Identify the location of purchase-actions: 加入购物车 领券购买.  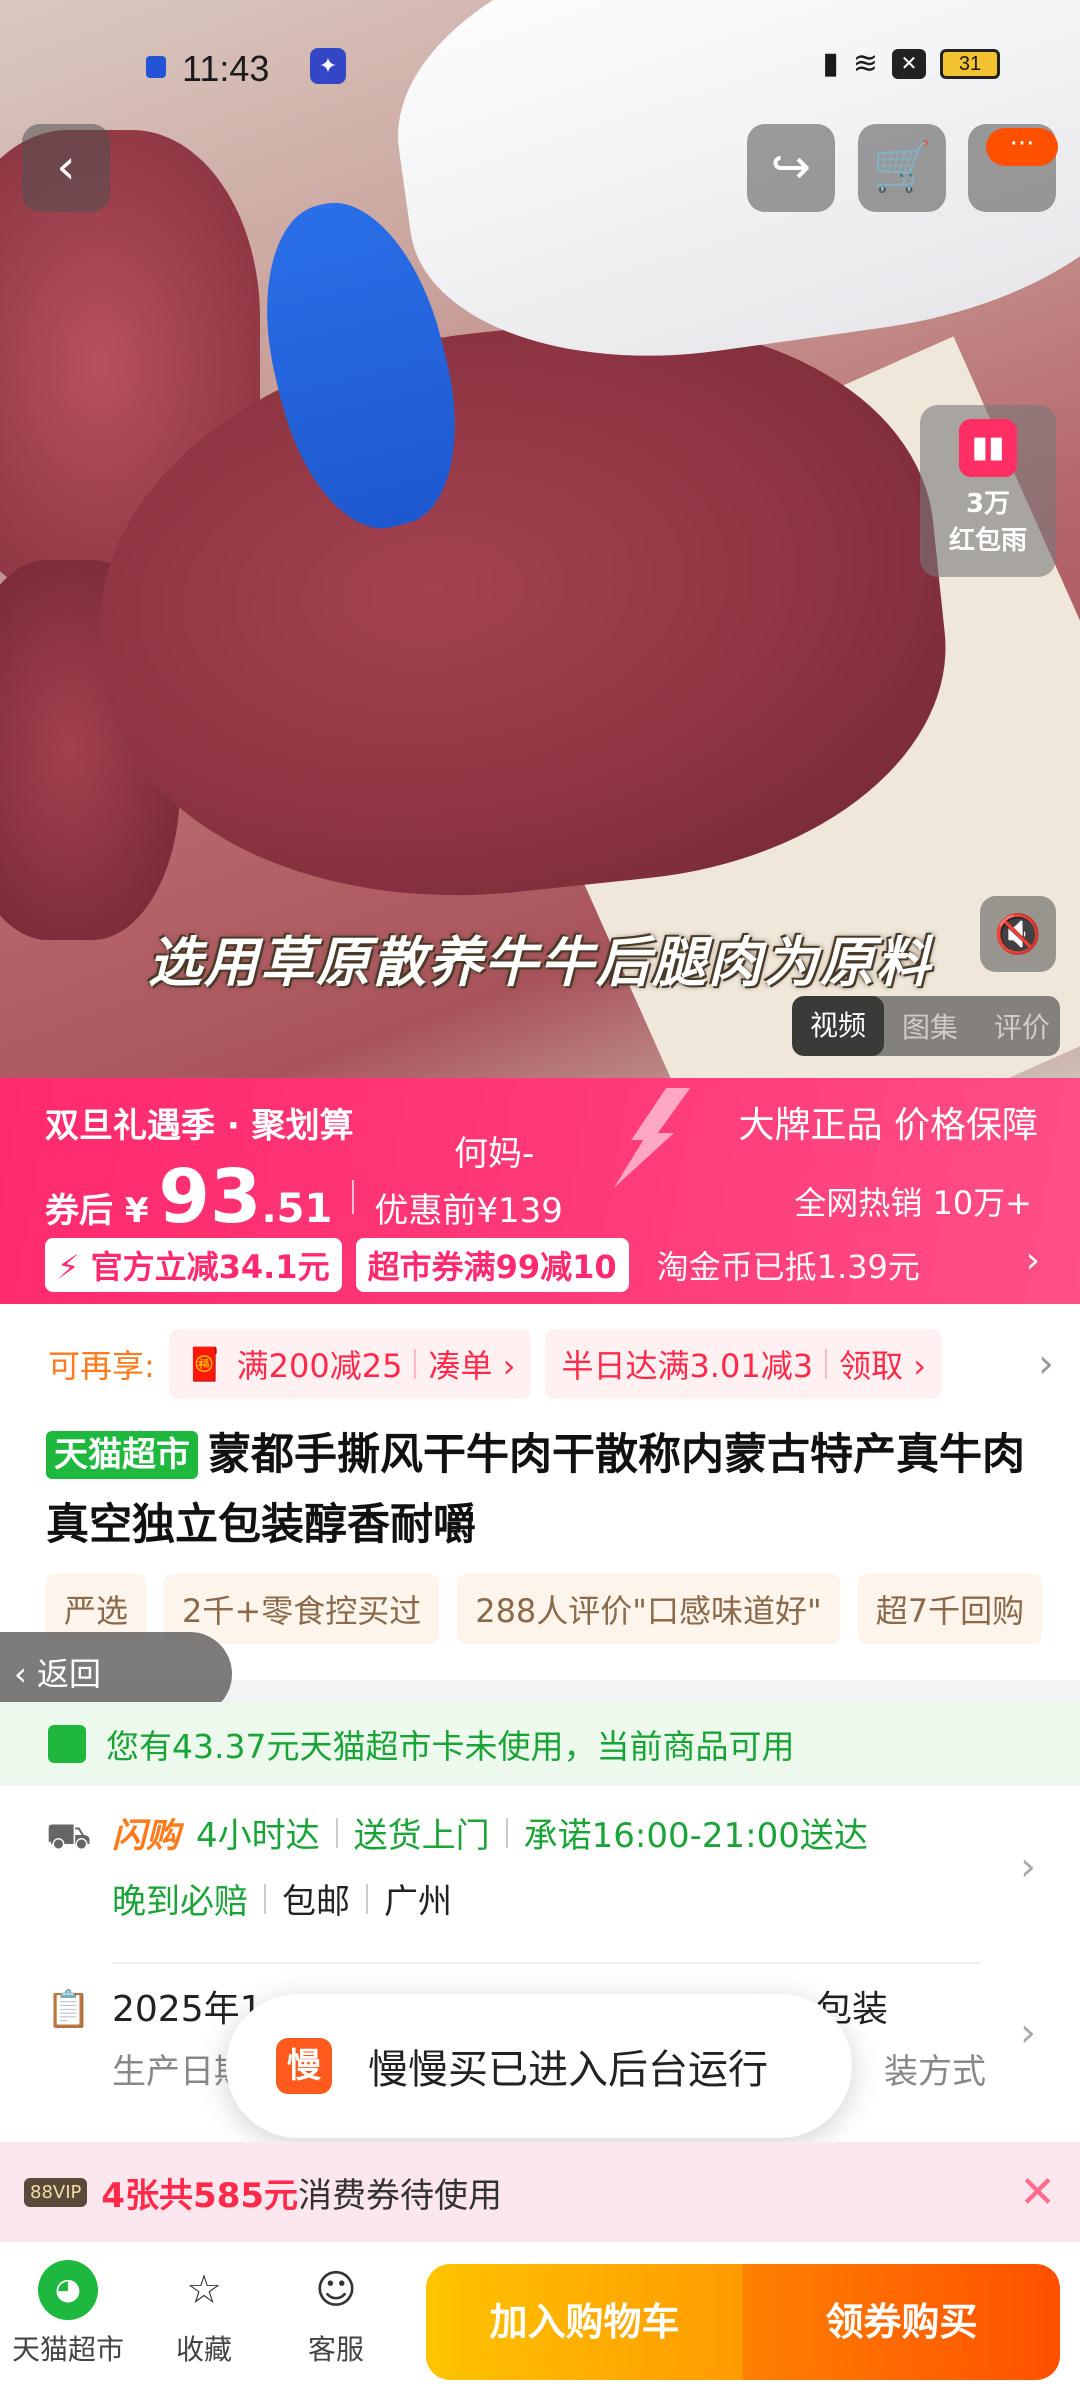
(743, 2322).